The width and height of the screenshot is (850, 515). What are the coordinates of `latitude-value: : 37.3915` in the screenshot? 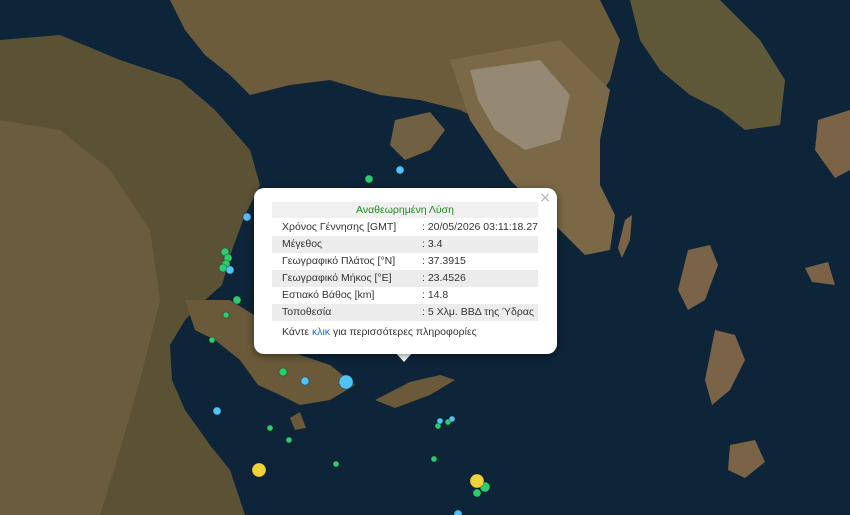 It's located at (444, 261).